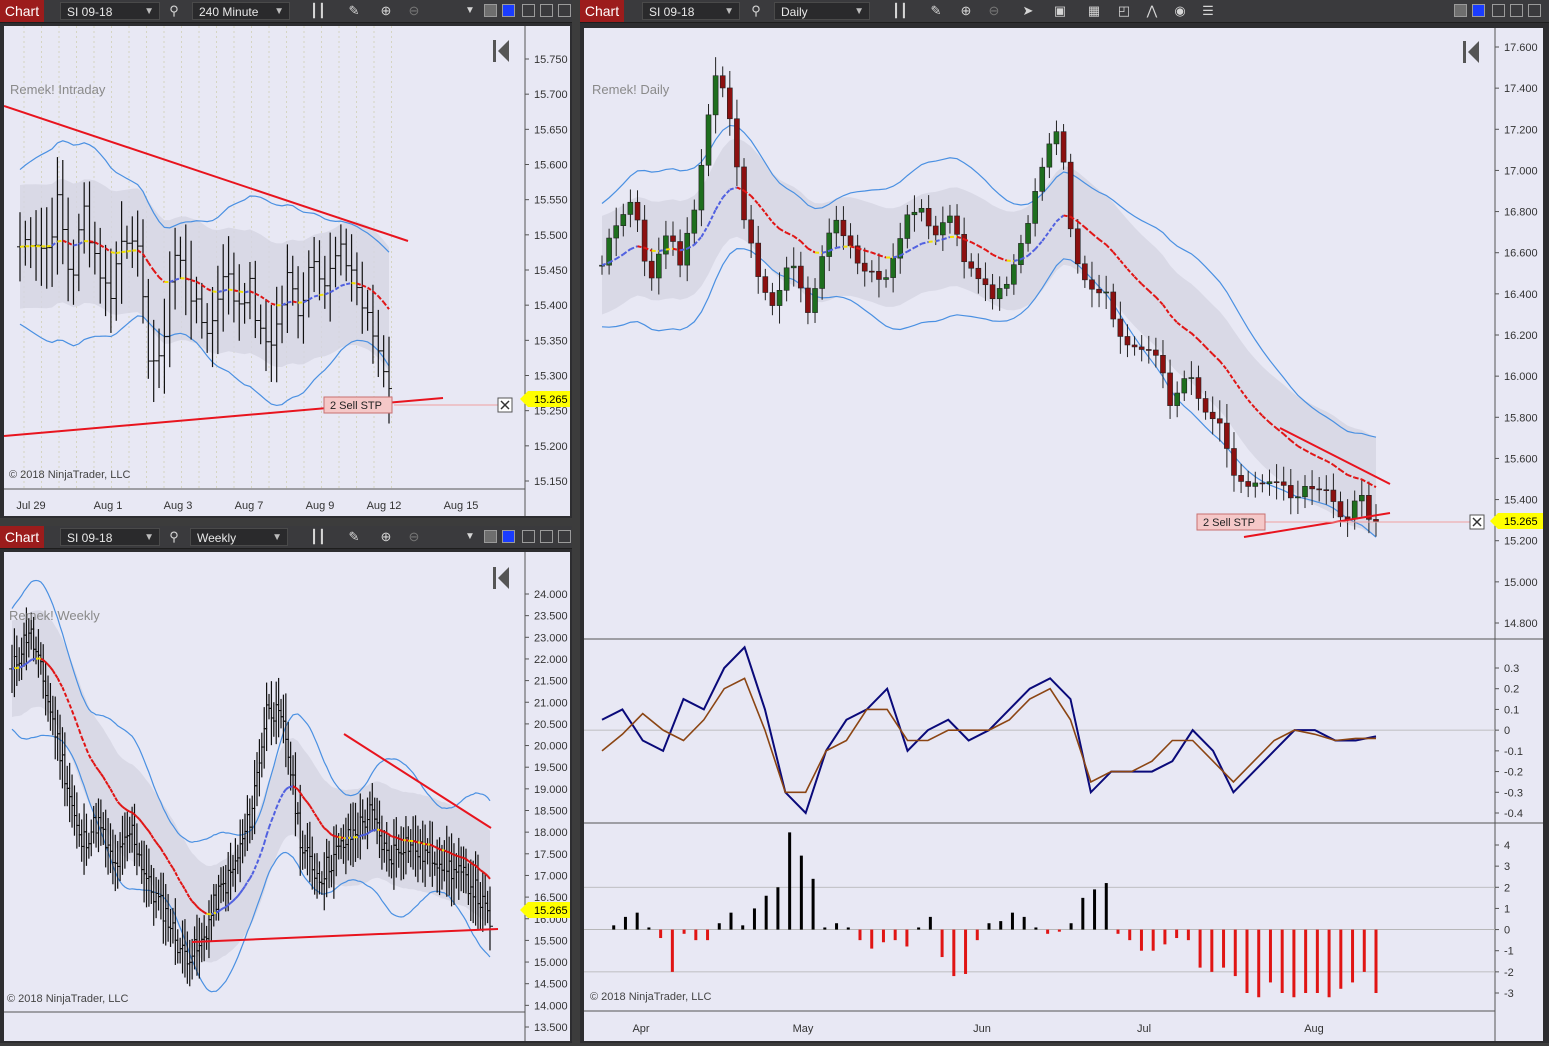 This screenshot has width=1549, height=1046. I want to click on y-tick-label: 15.250, so click(551, 412).